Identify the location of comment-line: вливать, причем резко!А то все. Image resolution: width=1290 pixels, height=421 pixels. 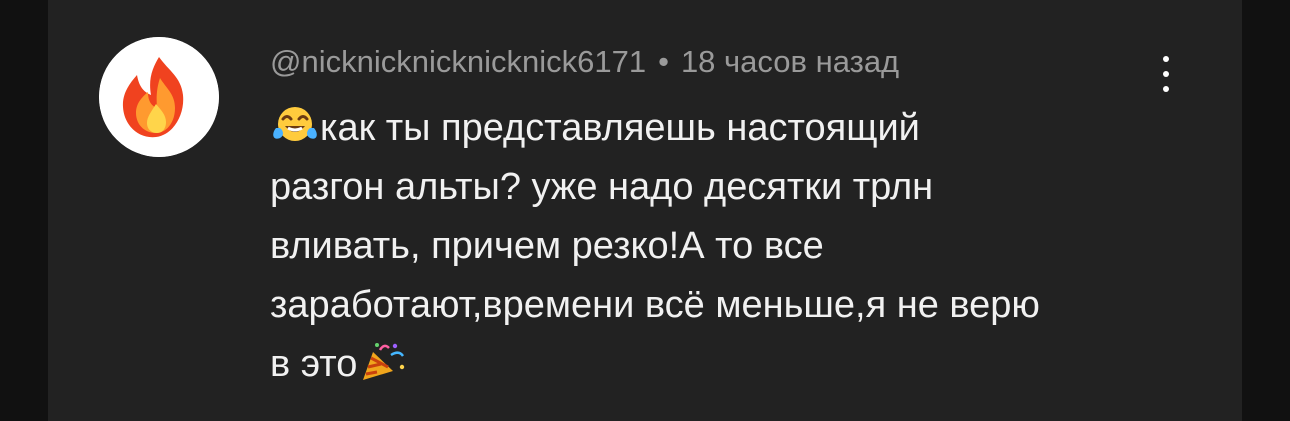
(547, 246).